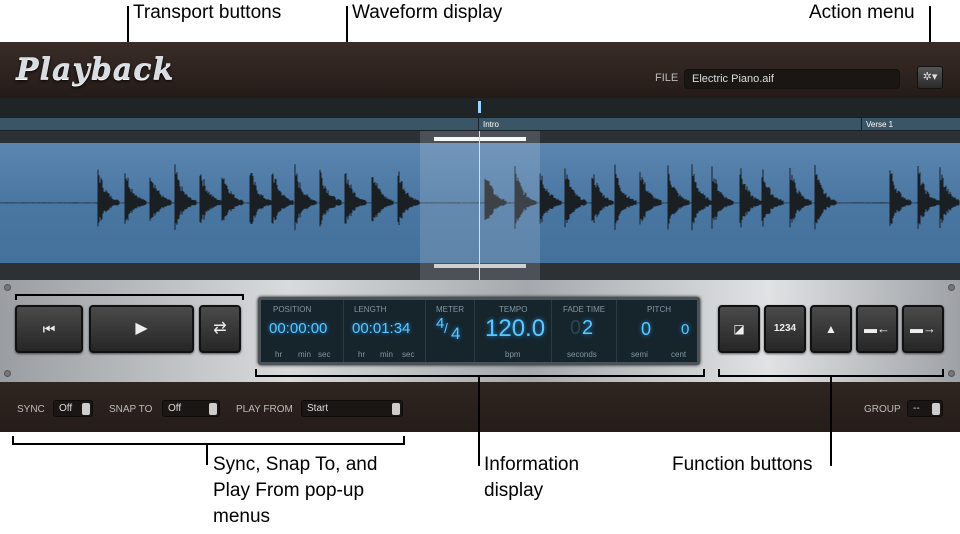  I want to click on arrow-left-icon: ▬←, so click(877, 328).